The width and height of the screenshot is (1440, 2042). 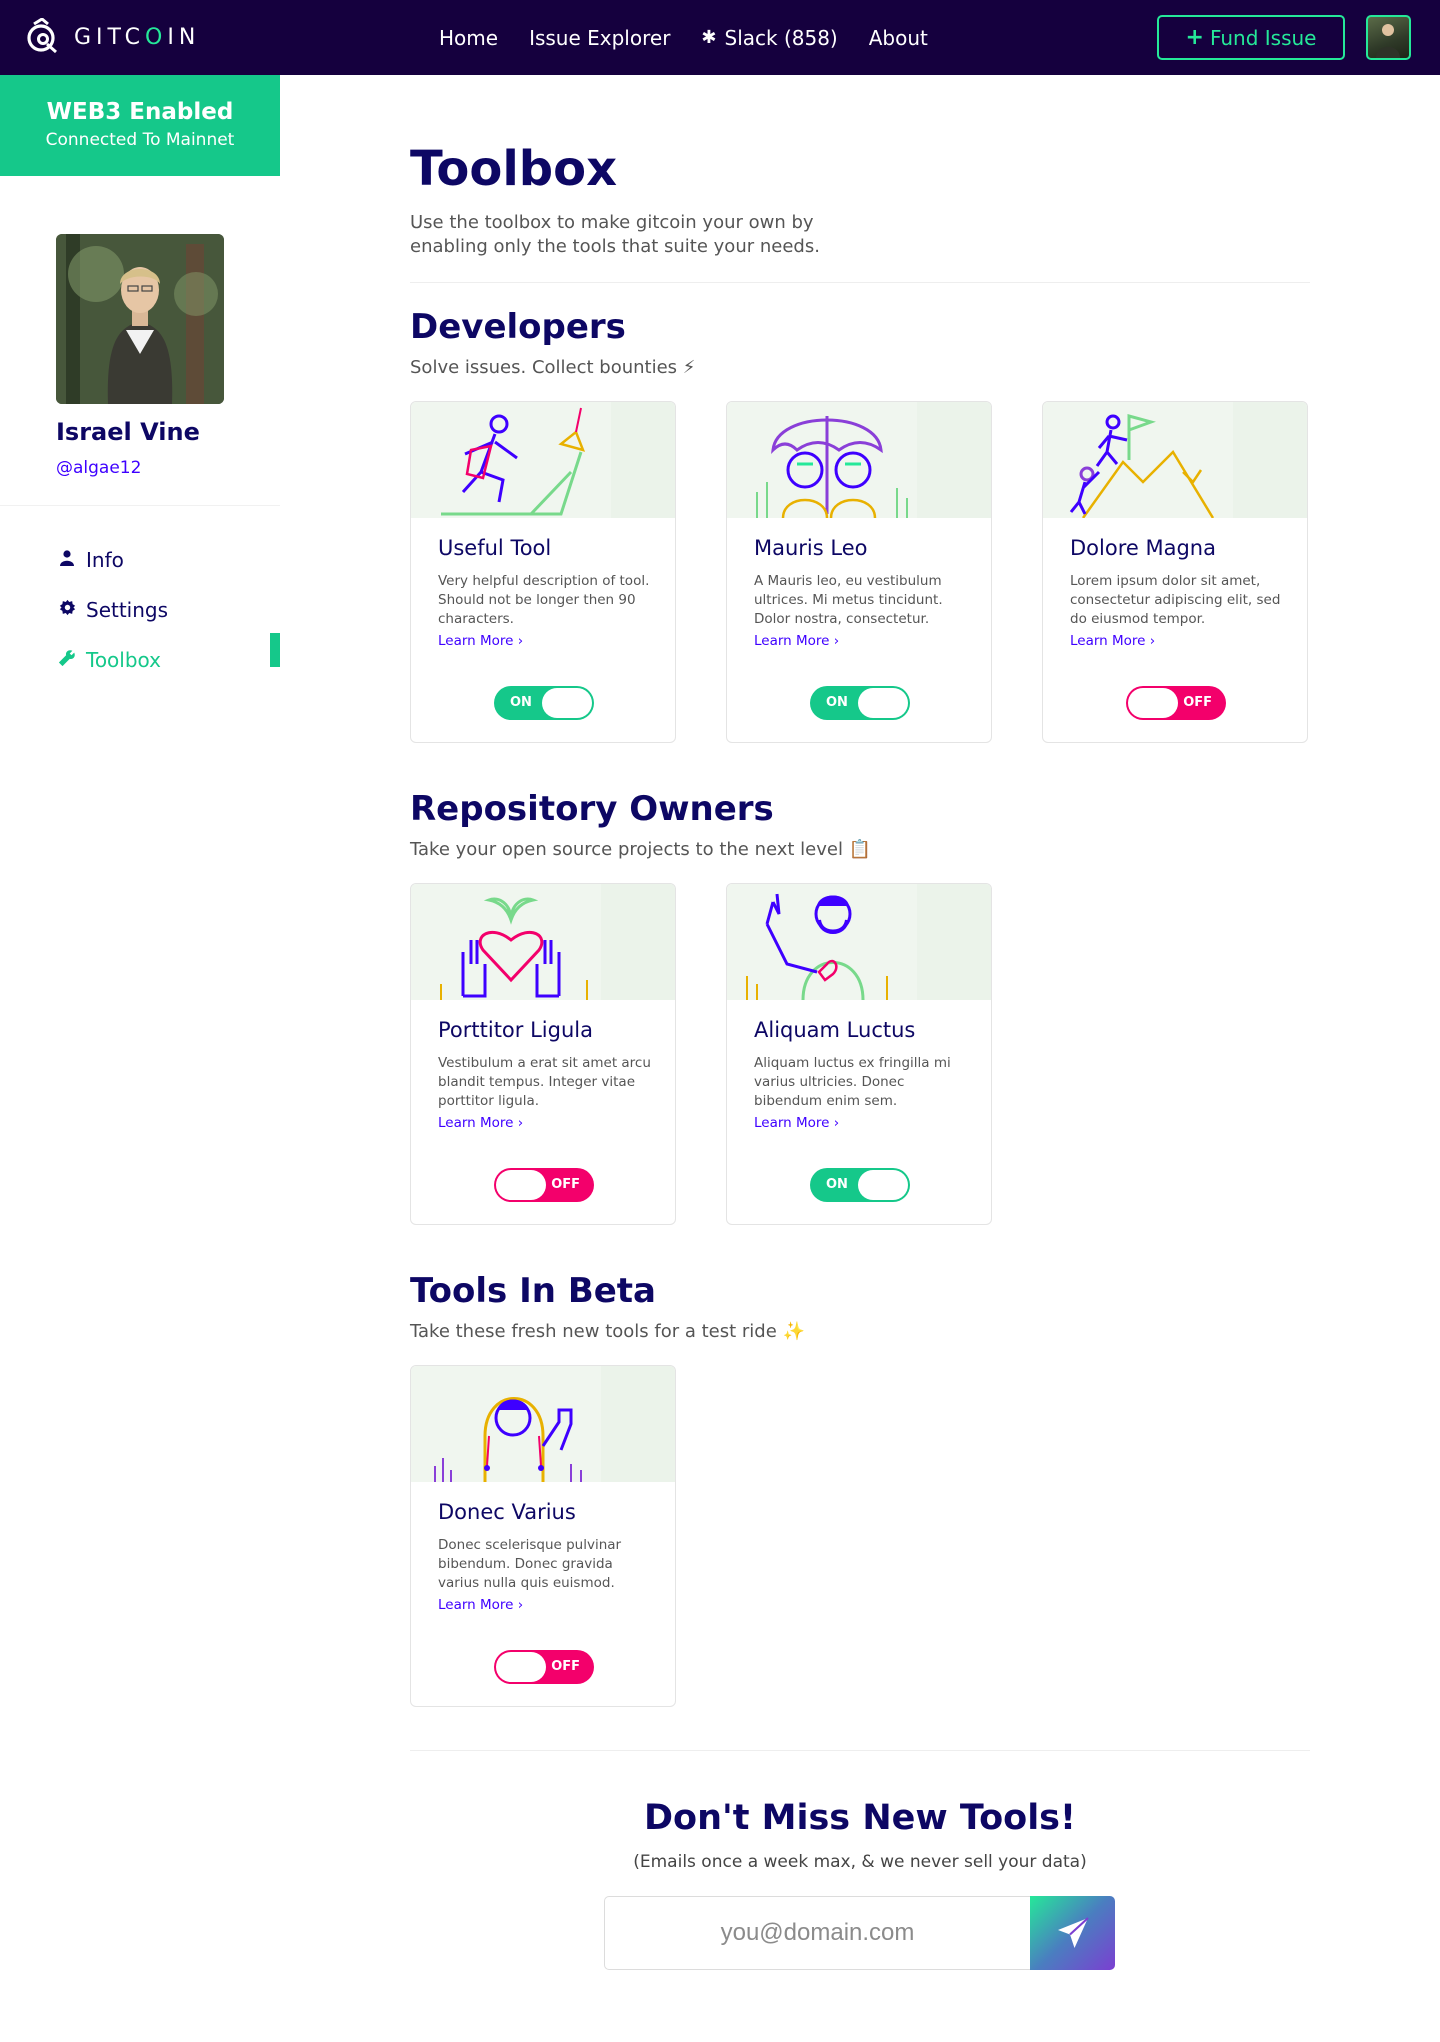 I want to click on sidebar-item-settings: Settings, so click(x=112, y=610).